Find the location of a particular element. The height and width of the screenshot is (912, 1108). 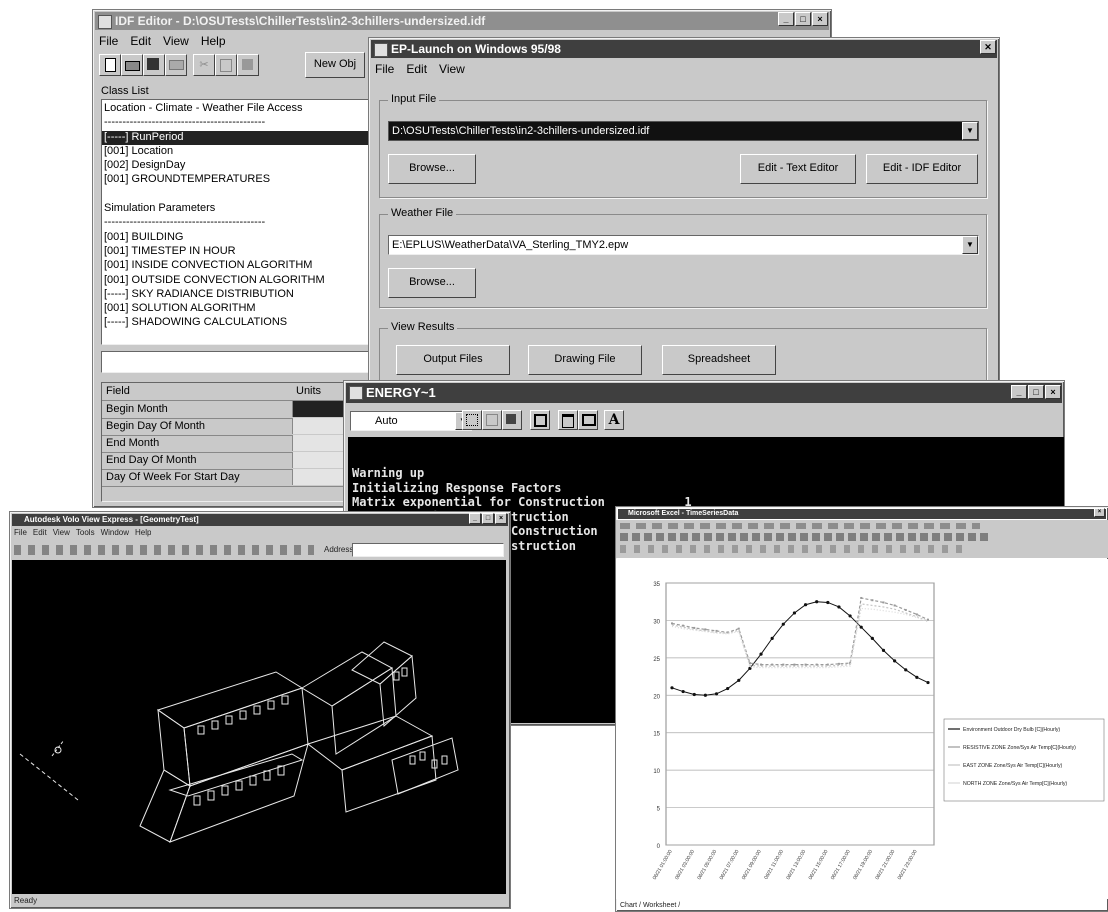

class-list-item: [002] DesignDay is located at coordinates (236, 166).